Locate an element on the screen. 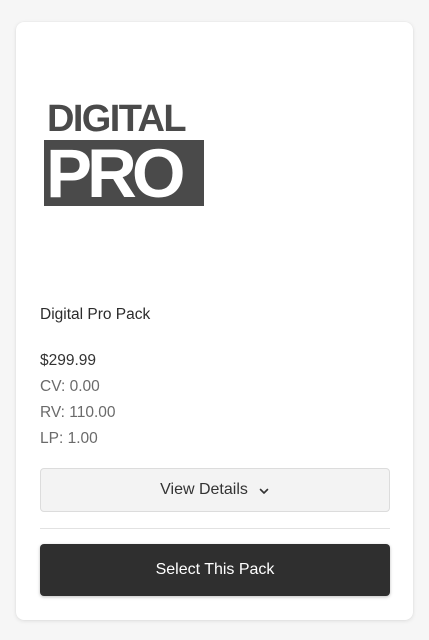 This screenshot has width=429, height=640. view-details-button: View Details is located at coordinates (215, 490).